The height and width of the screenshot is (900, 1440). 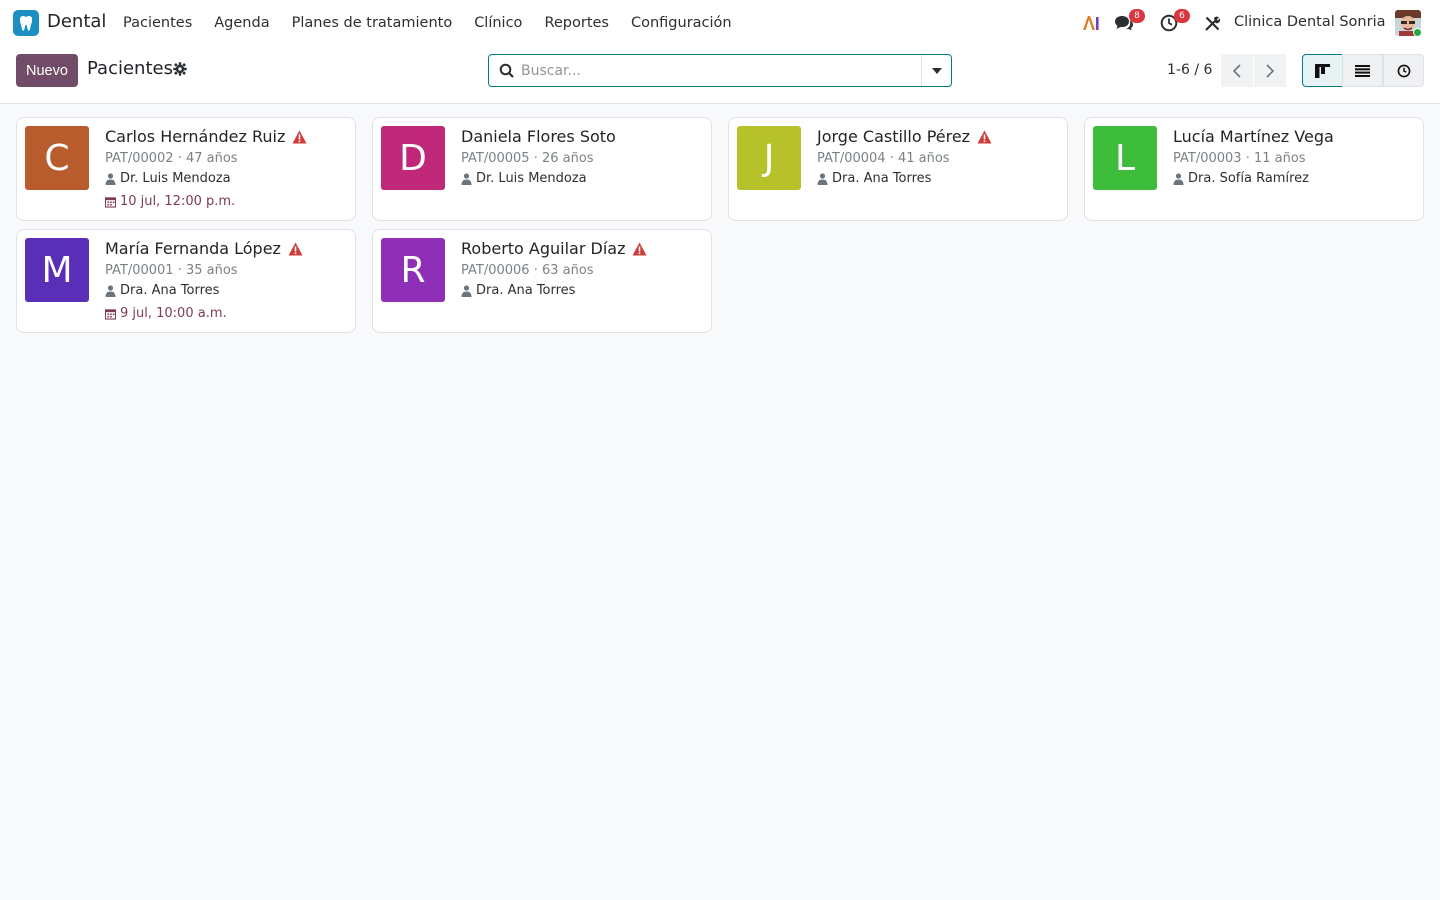 I want to click on search-input, so click(x=721, y=70).